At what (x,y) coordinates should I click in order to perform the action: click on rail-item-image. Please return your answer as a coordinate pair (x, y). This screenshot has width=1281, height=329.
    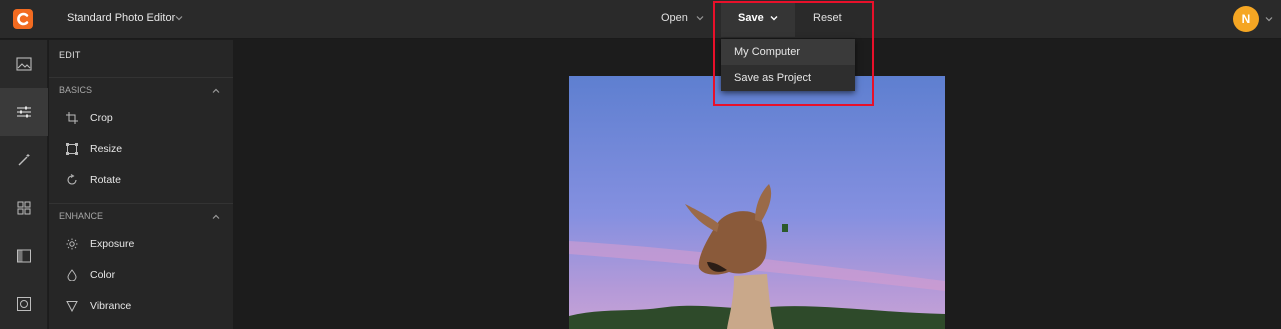
    Looking at the image, I should click on (24, 64).